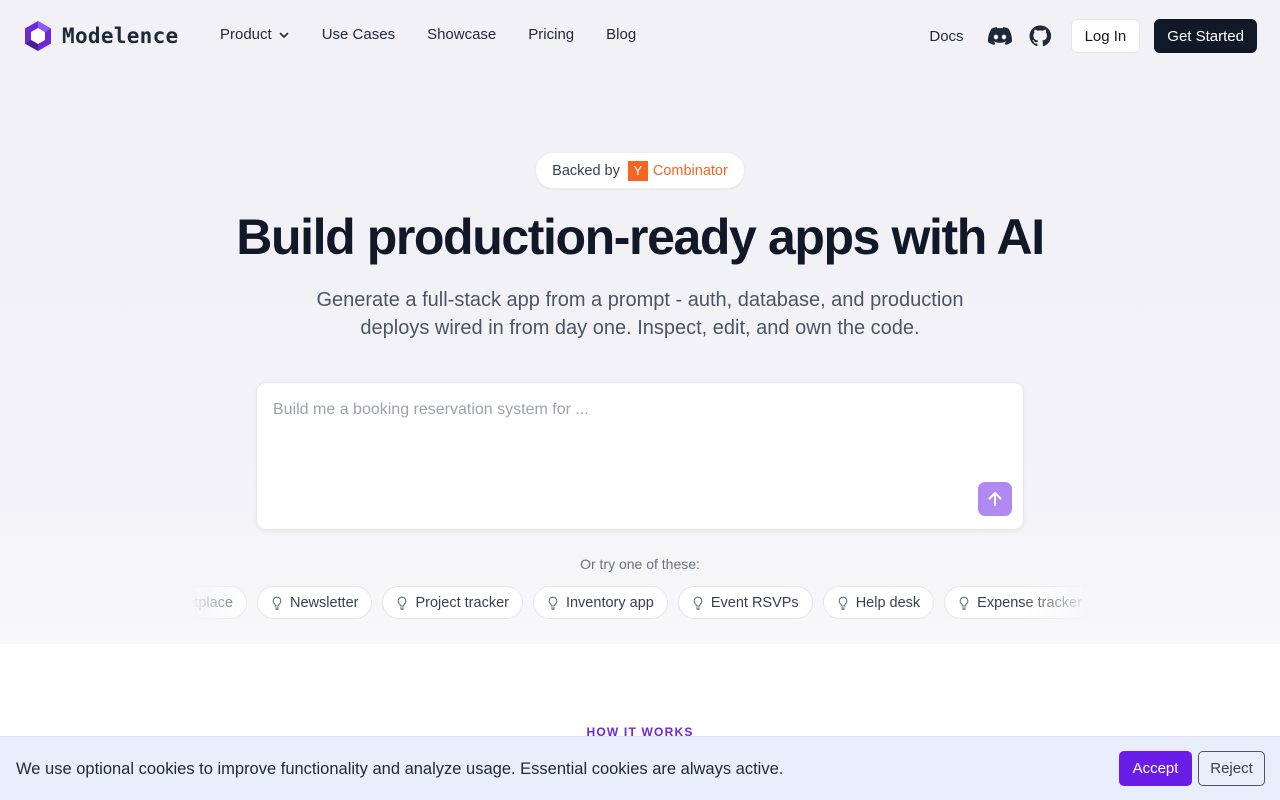 The height and width of the screenshot is (800, 1280). Describe the element at coordinates (623, 410) in the screenshot. I see `prompt-input` at that location.